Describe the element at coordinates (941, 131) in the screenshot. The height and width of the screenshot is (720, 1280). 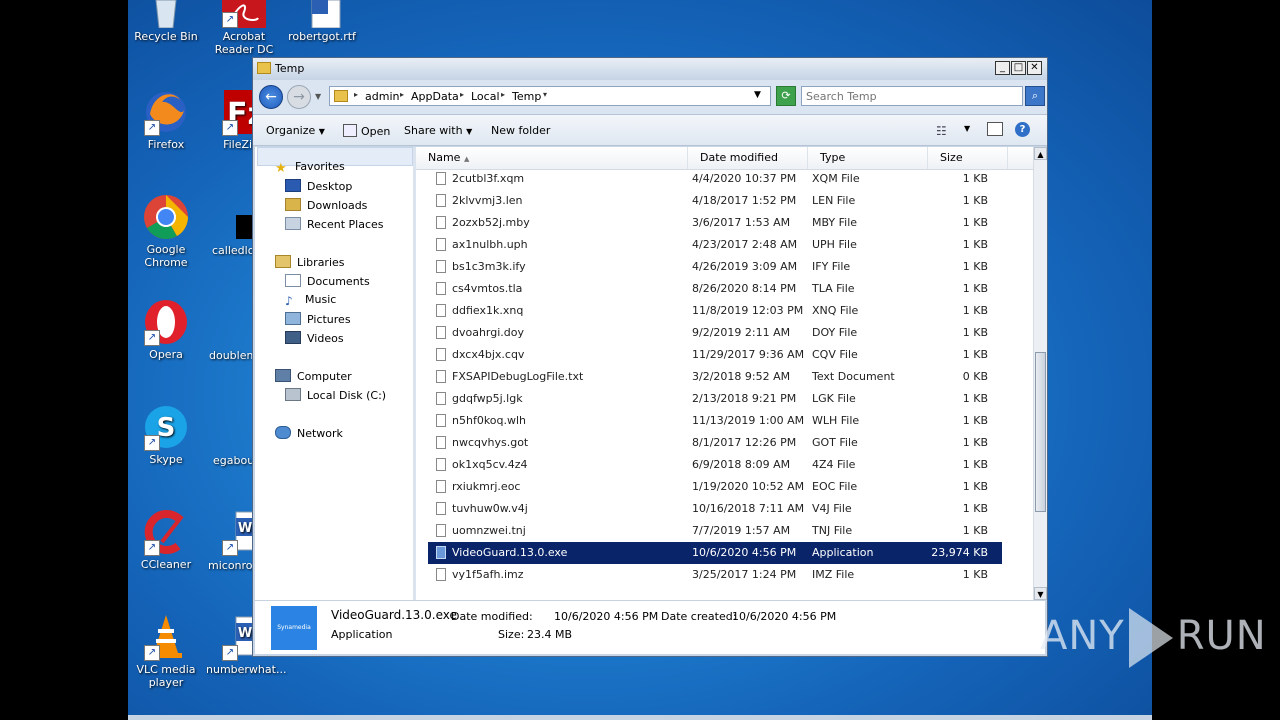
I see `view-options-icon: ☷` at that location.